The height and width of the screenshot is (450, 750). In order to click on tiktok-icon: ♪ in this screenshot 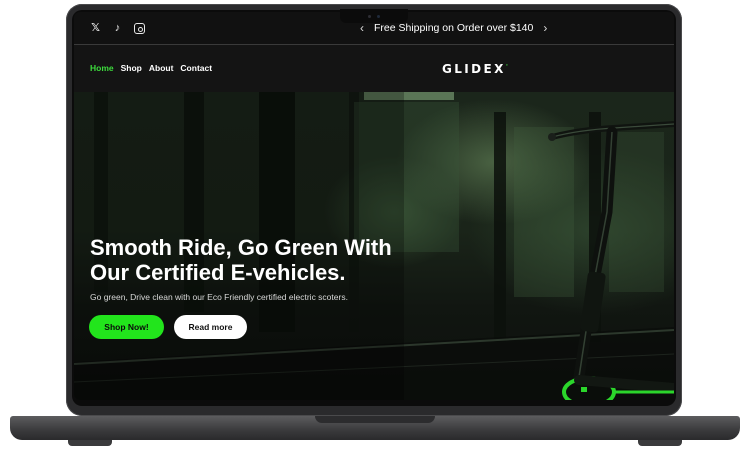, I will do `click(117, 28)`.